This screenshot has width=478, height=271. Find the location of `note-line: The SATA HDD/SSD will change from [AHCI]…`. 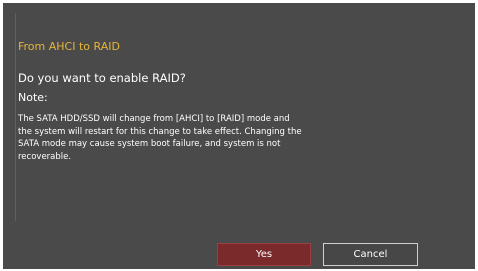

note-line: The SATA HDD/SSD will change from [AHCI]… is located at coordinates (154, 119).